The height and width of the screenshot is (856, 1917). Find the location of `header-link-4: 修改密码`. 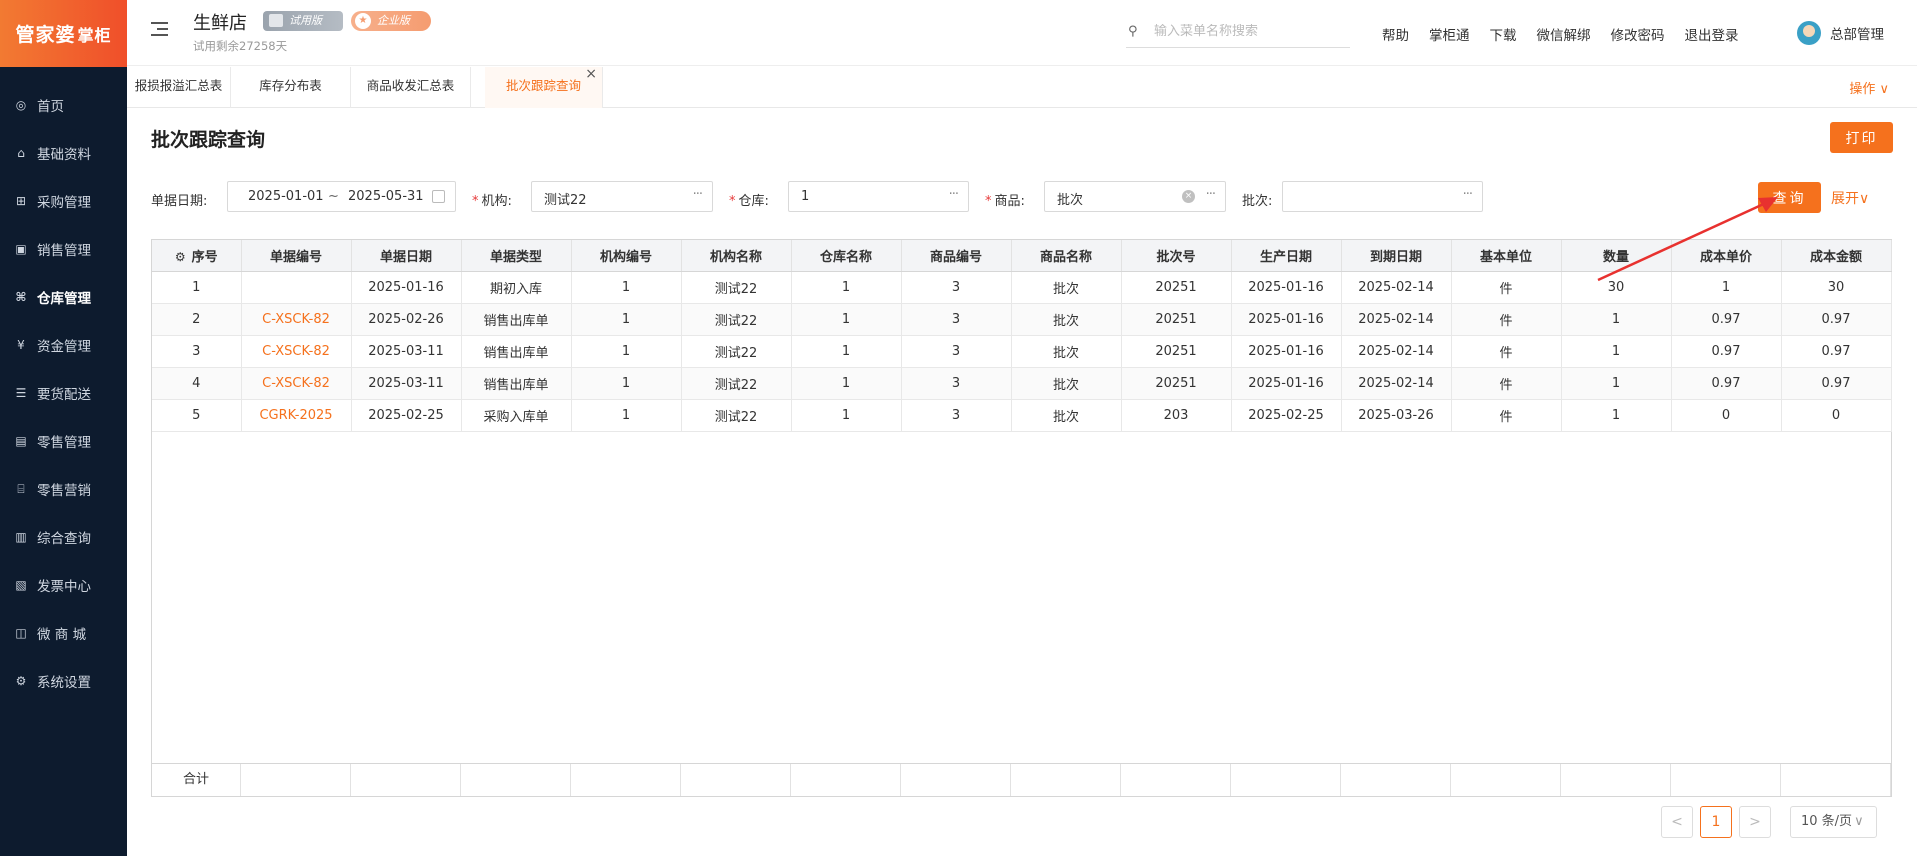

header-link-4: 修改密码 is located at coordinates (1638, 34).